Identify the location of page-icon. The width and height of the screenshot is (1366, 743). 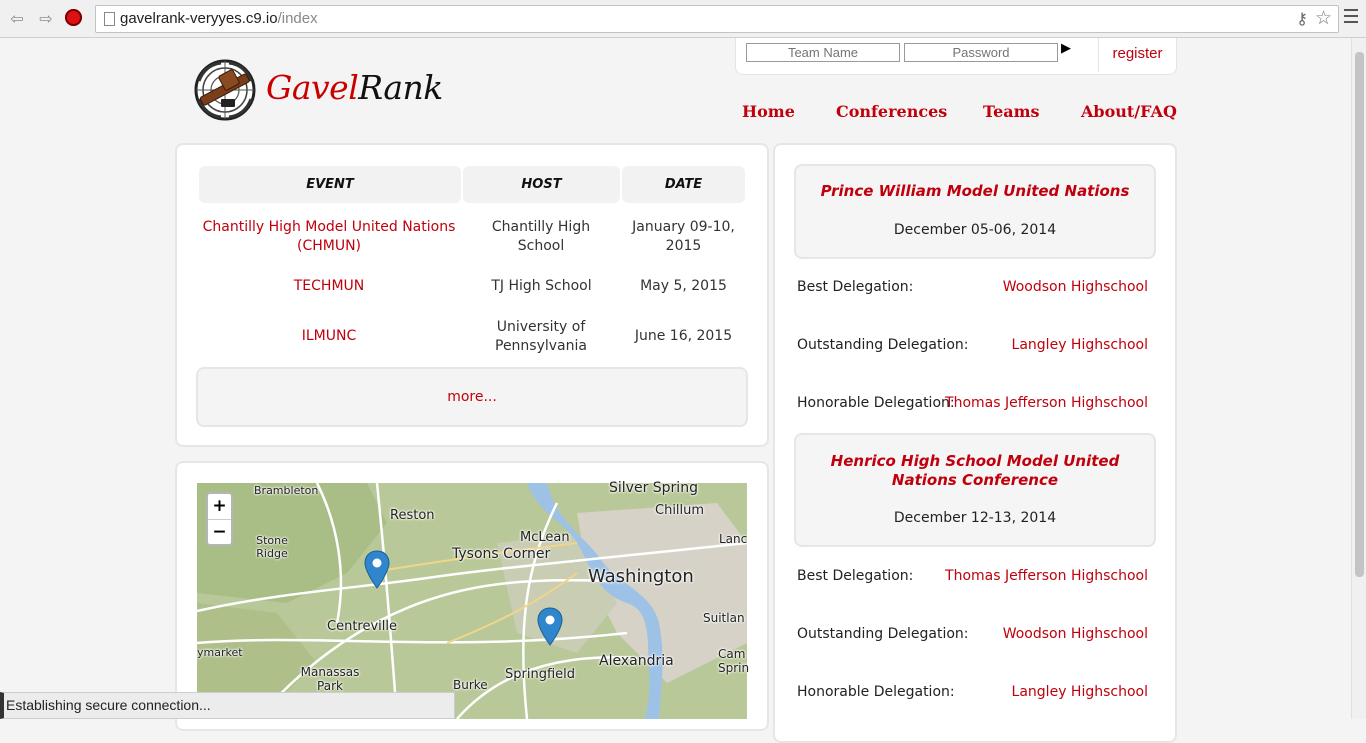
(109, 19).